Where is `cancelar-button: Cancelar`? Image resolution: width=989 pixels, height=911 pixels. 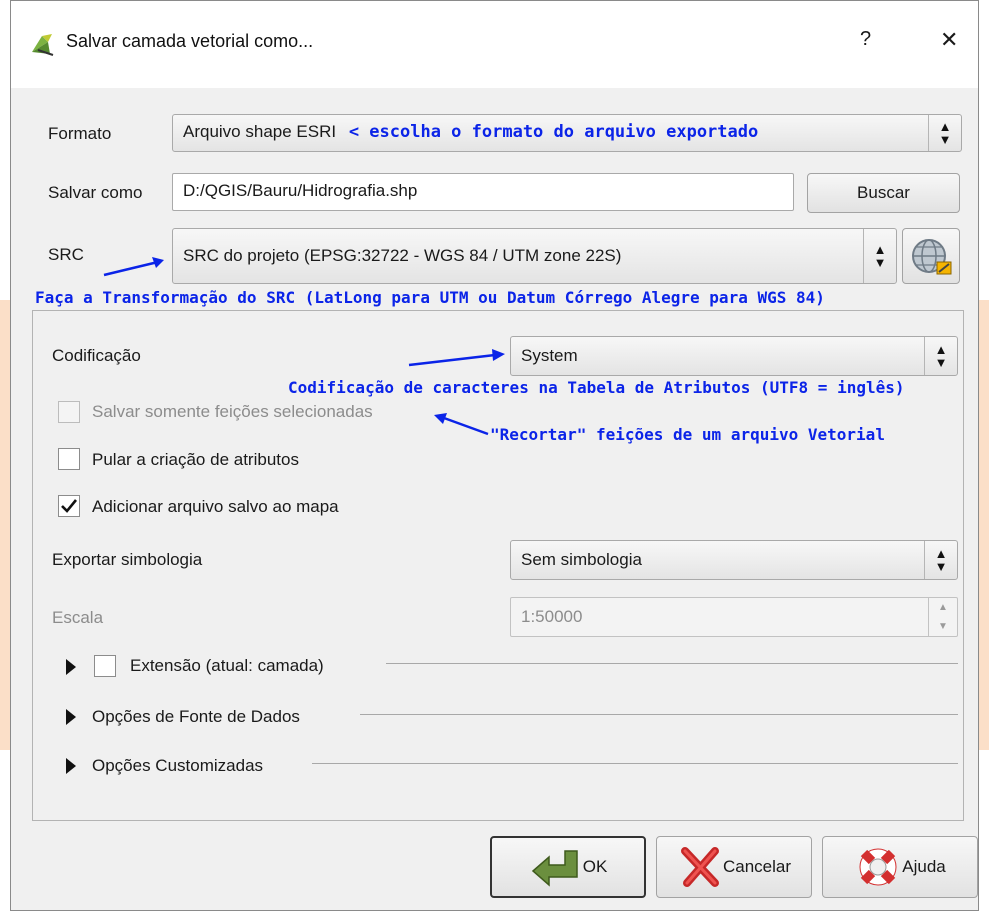
cancelar-button: Cancelar is located at coordinates (734, 867).